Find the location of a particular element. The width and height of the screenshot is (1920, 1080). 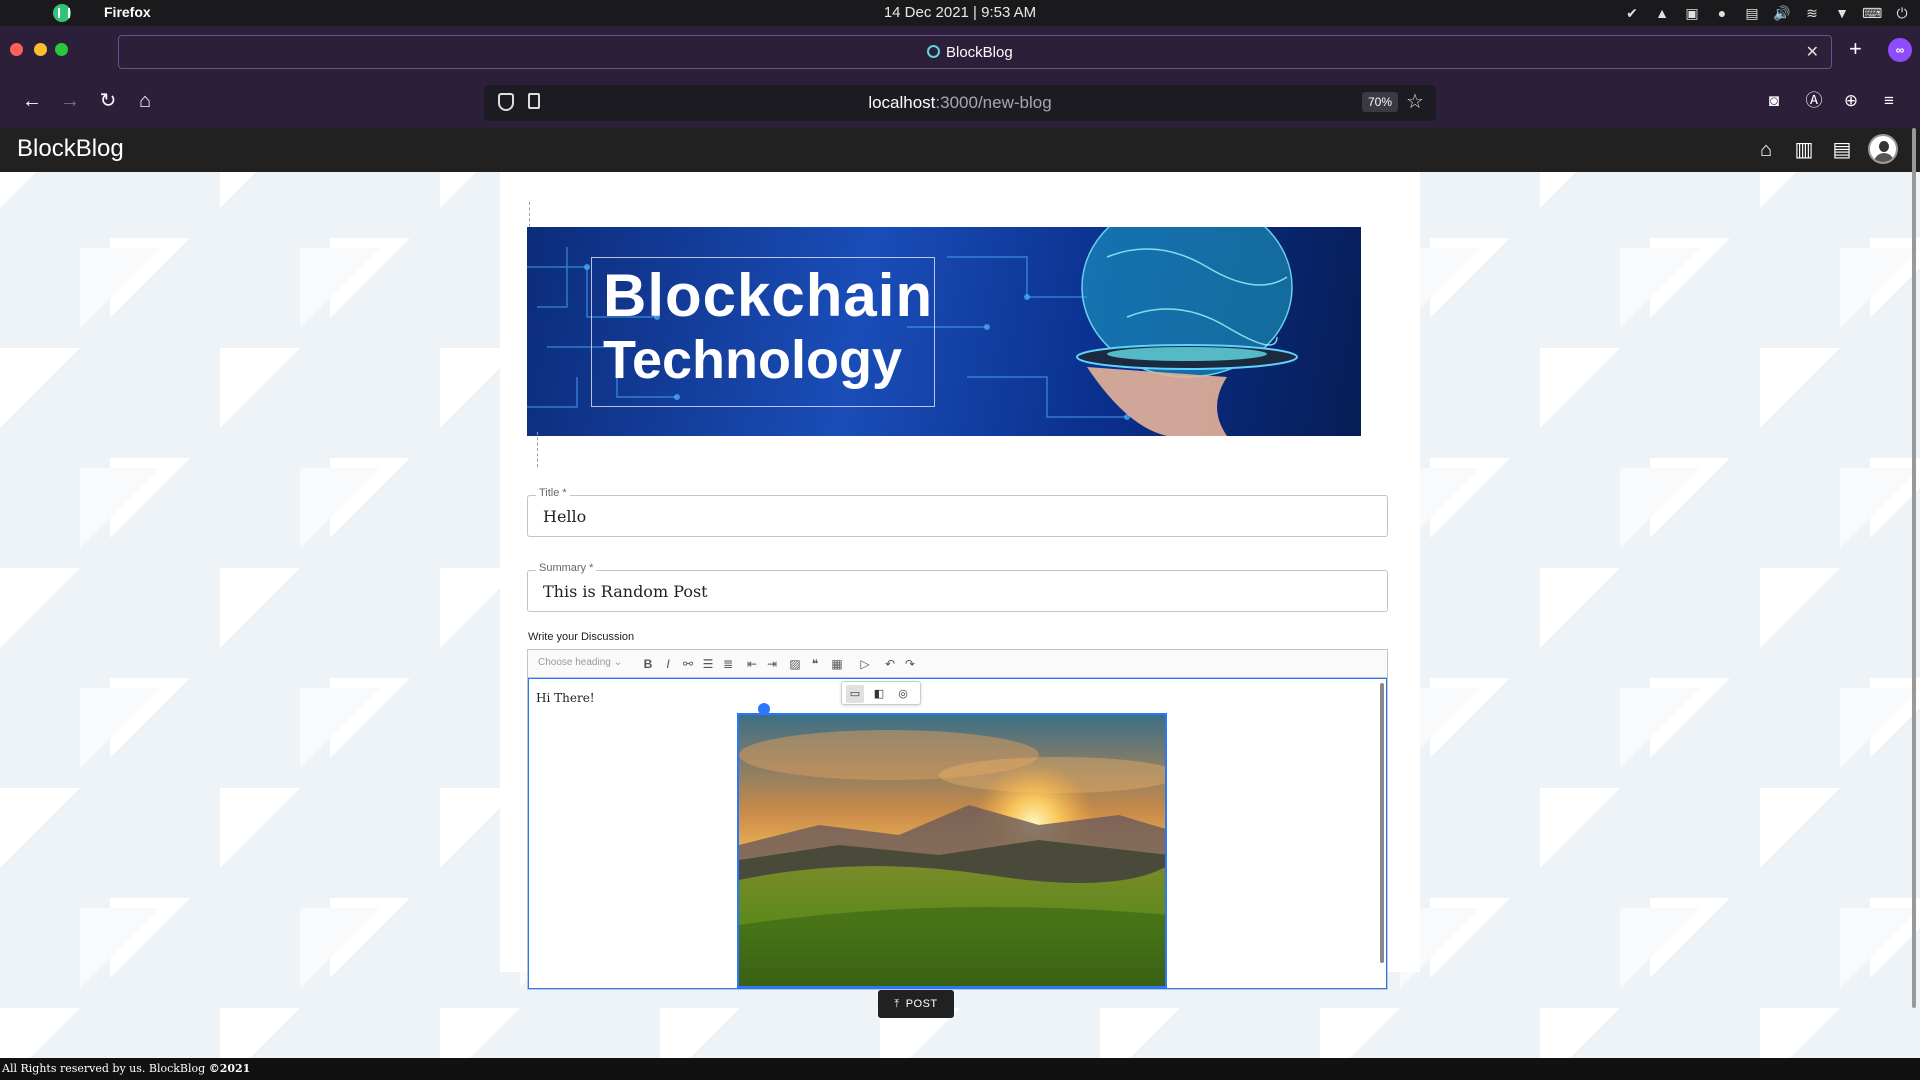

url-bar: localhost:3000/new-blog 70% ☆ is located at coordinates (960, 103).